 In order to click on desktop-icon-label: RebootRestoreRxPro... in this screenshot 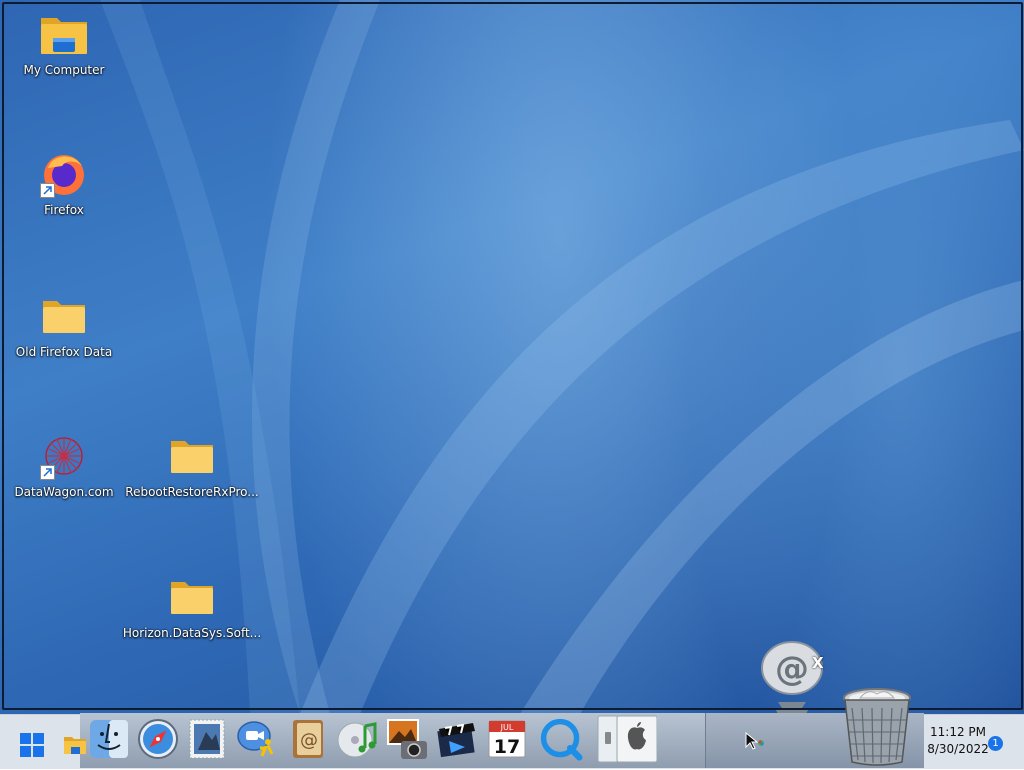, I will do `click(192, 492)`.